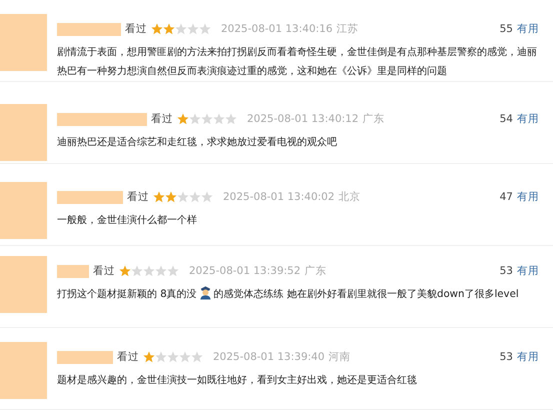 The width and height of the screenshot is (553, 410). Describe the element at coordinates (339, 357) in the screenshot. I see `comment-location: 河南` at that location.